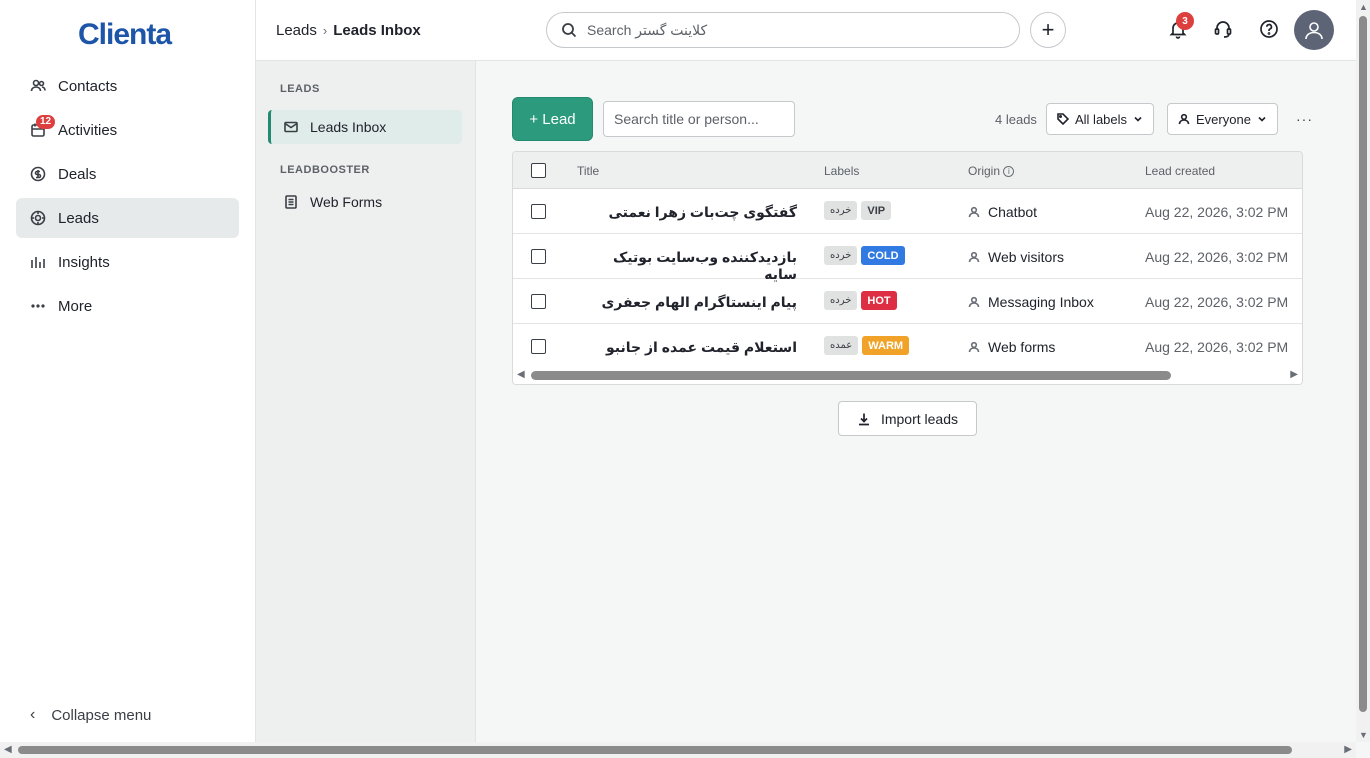 This screenshot has height=758, width=1370. What do you see at coordinates (77, 174) in the screenshot?
I see `sidebar-item-label: Deals` at bounding box center [77, 174].